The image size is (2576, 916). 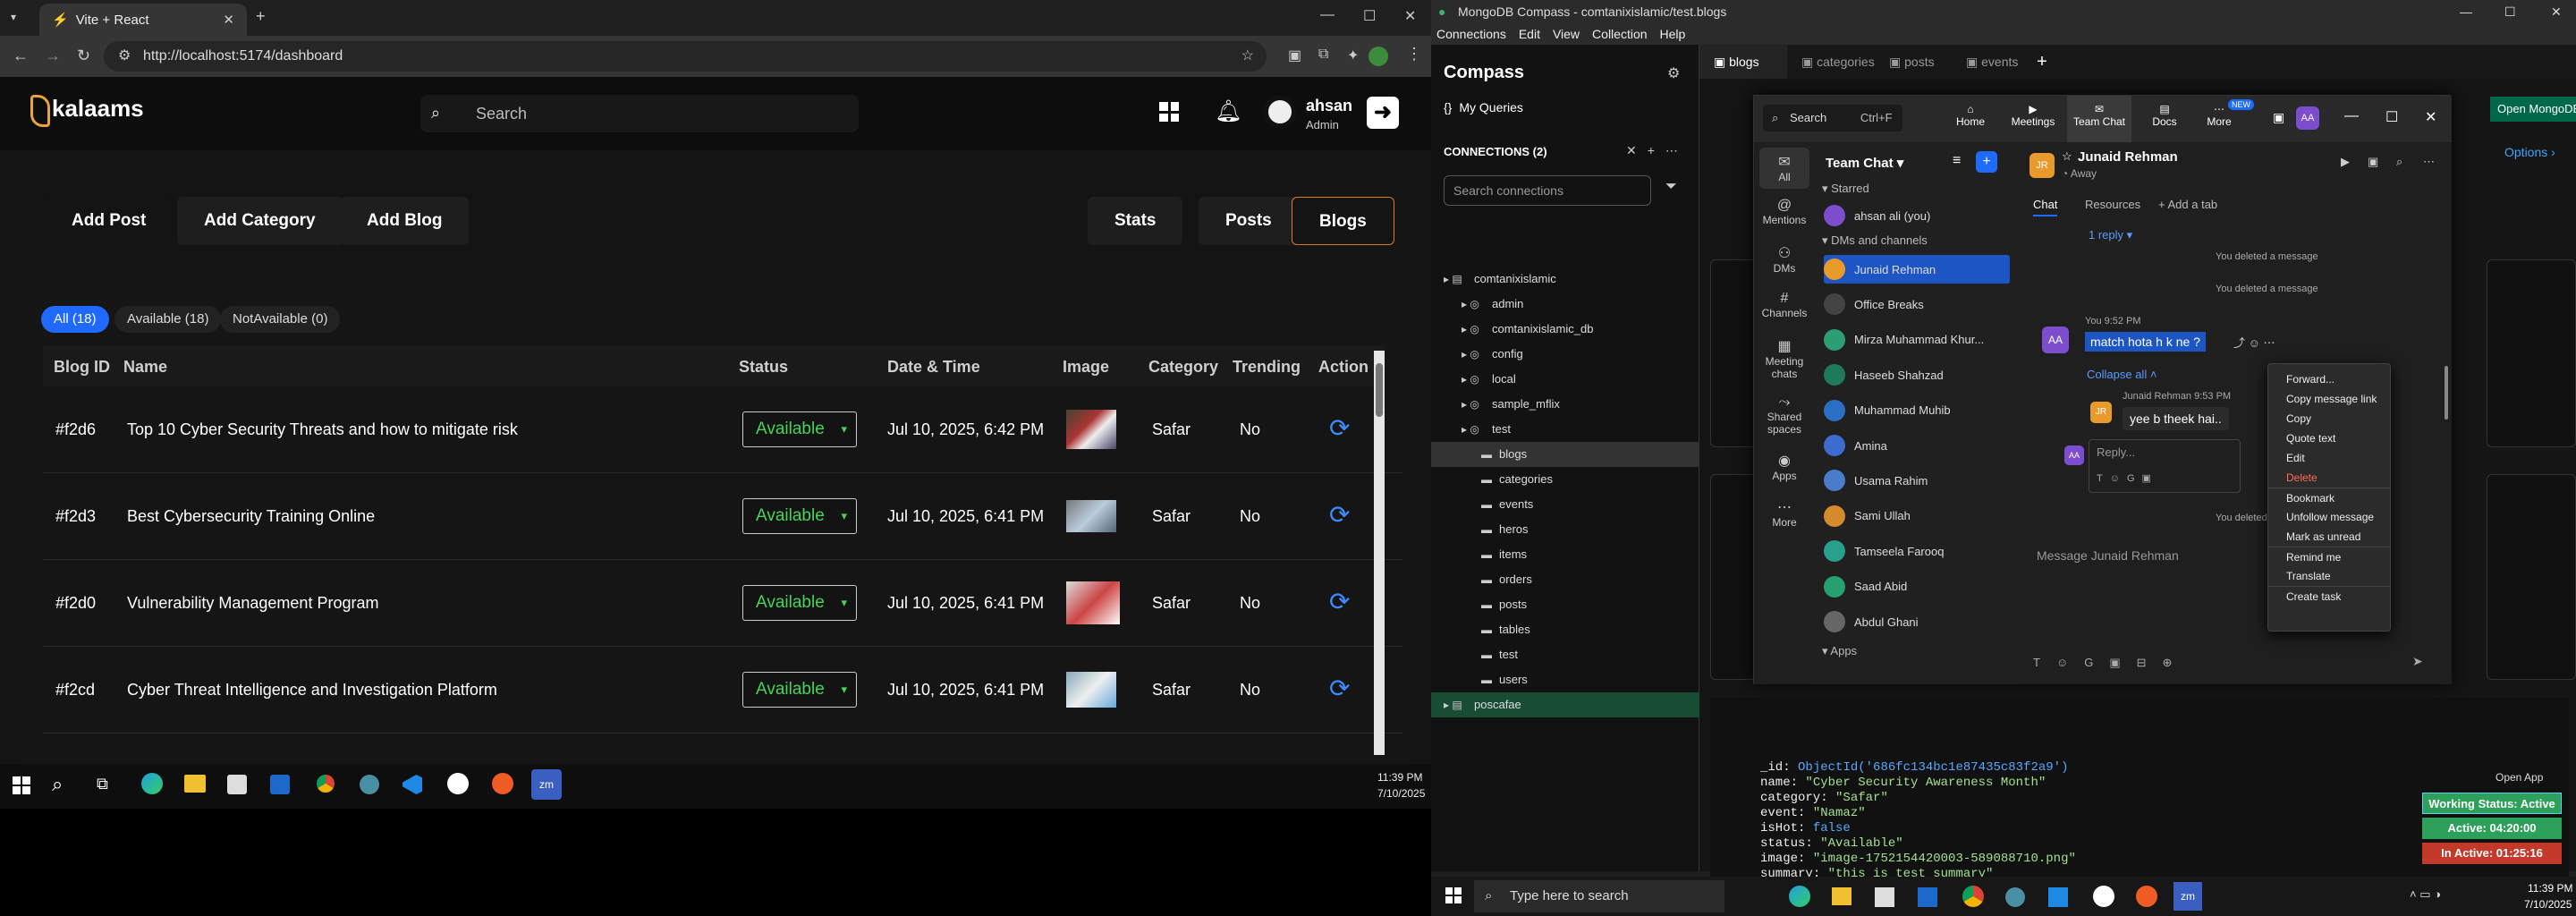 What do you see at coordinates (1483, 107) in the screenshot?
I see `my-queries-link: {} My Queries` at bounding box center [1483, 107].